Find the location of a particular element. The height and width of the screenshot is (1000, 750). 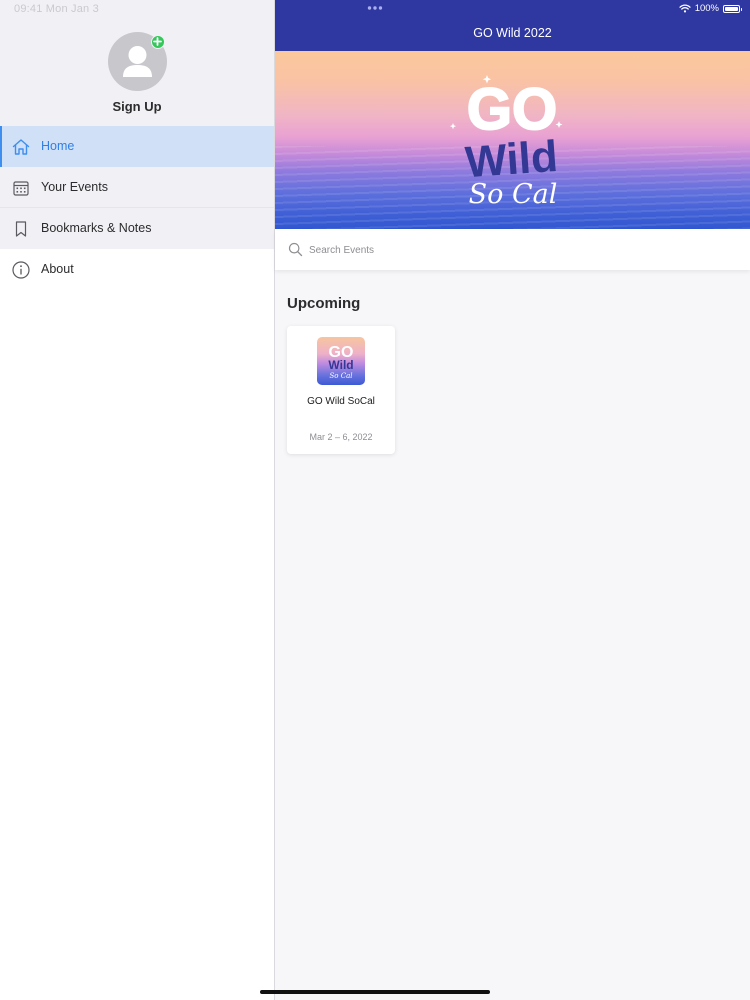

go-wild-logo-small: GO Wild So Cal is located at coordinates (340, 362).